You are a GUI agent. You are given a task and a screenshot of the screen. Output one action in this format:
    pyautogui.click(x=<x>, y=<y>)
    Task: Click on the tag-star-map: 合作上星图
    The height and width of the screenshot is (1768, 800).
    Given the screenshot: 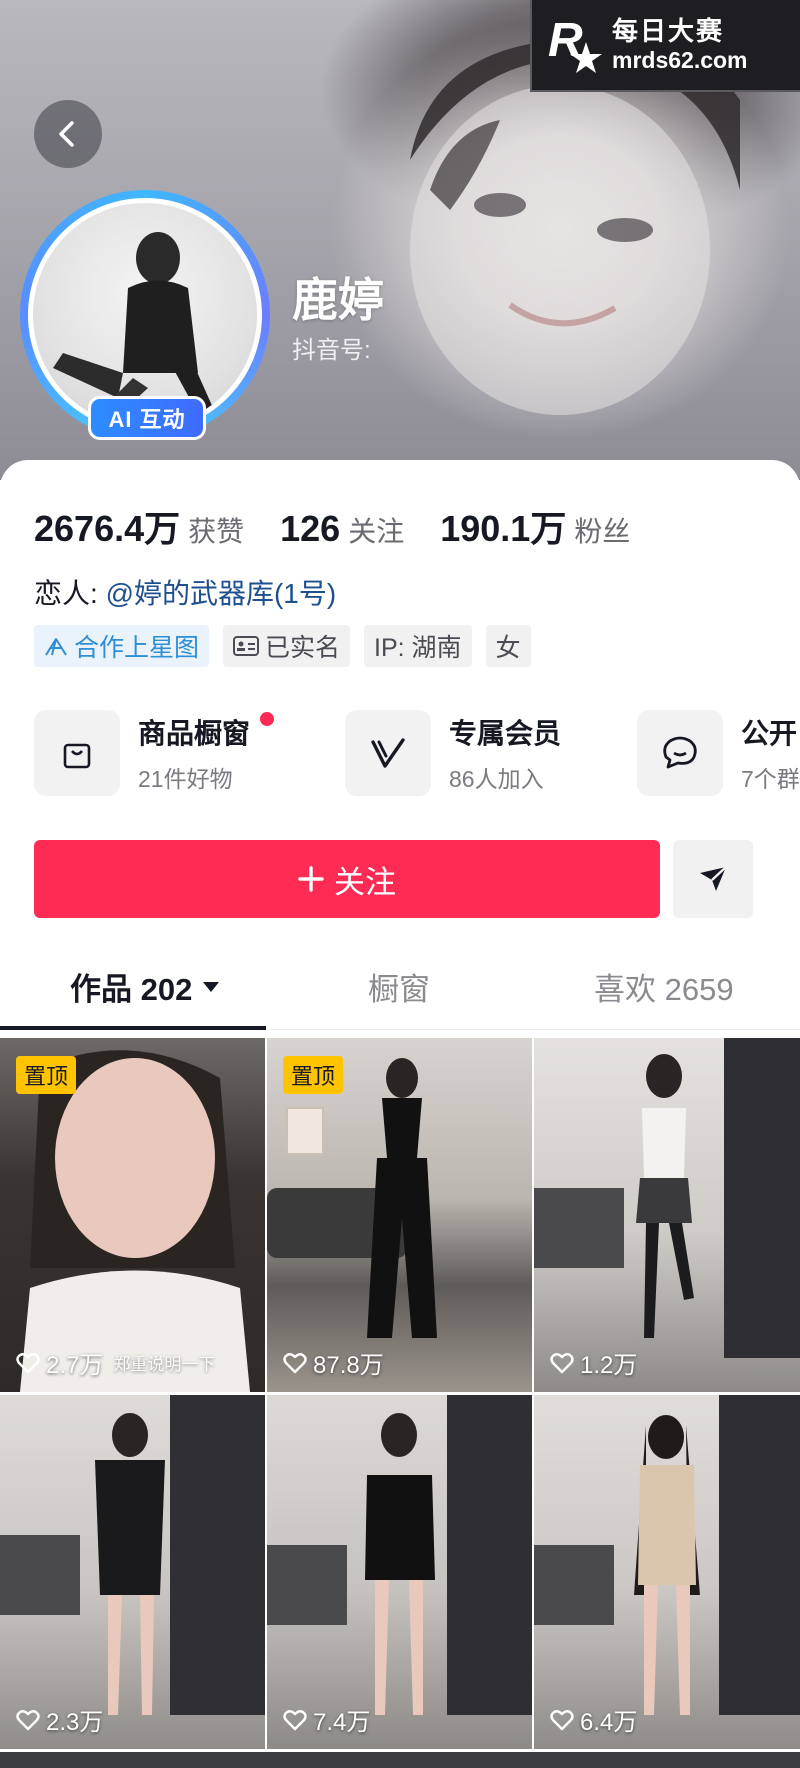 What is the action you would take?
    pyautogui.click(x=122, y=646)
    